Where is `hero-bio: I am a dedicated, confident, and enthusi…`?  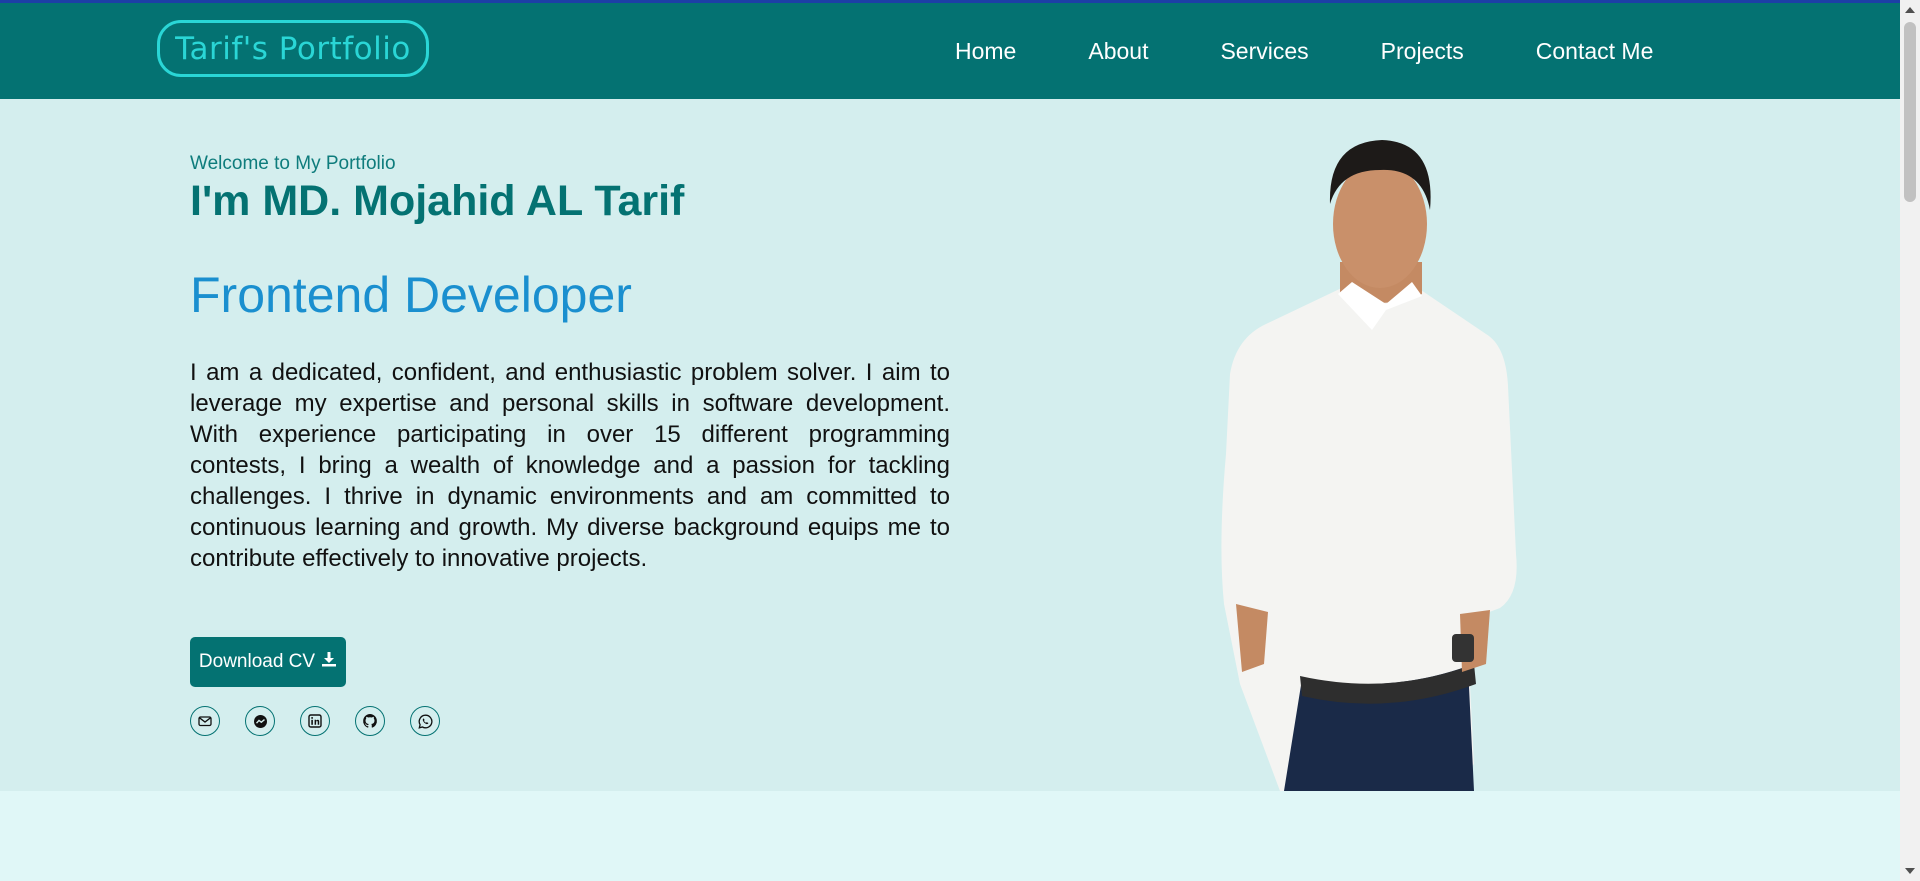
hero-bio: I am a dedicated, confident, and enthusi… is located at coordinates (570, 465).